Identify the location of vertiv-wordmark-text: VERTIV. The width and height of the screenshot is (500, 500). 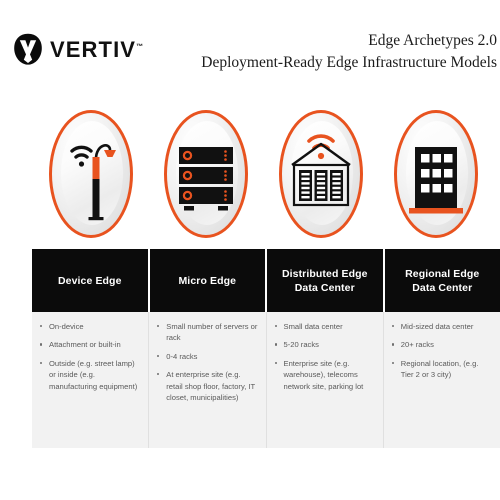
(93, 49).